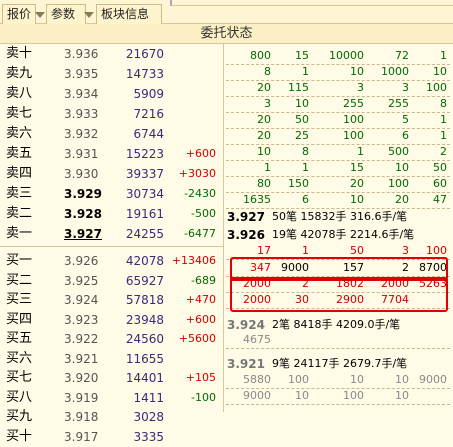 Image resolution: width=453 pixels, height=447 pixels. Describe the element at coordinates (66, 14) in the screenshot. I see `tab-params: 参数` at that location.